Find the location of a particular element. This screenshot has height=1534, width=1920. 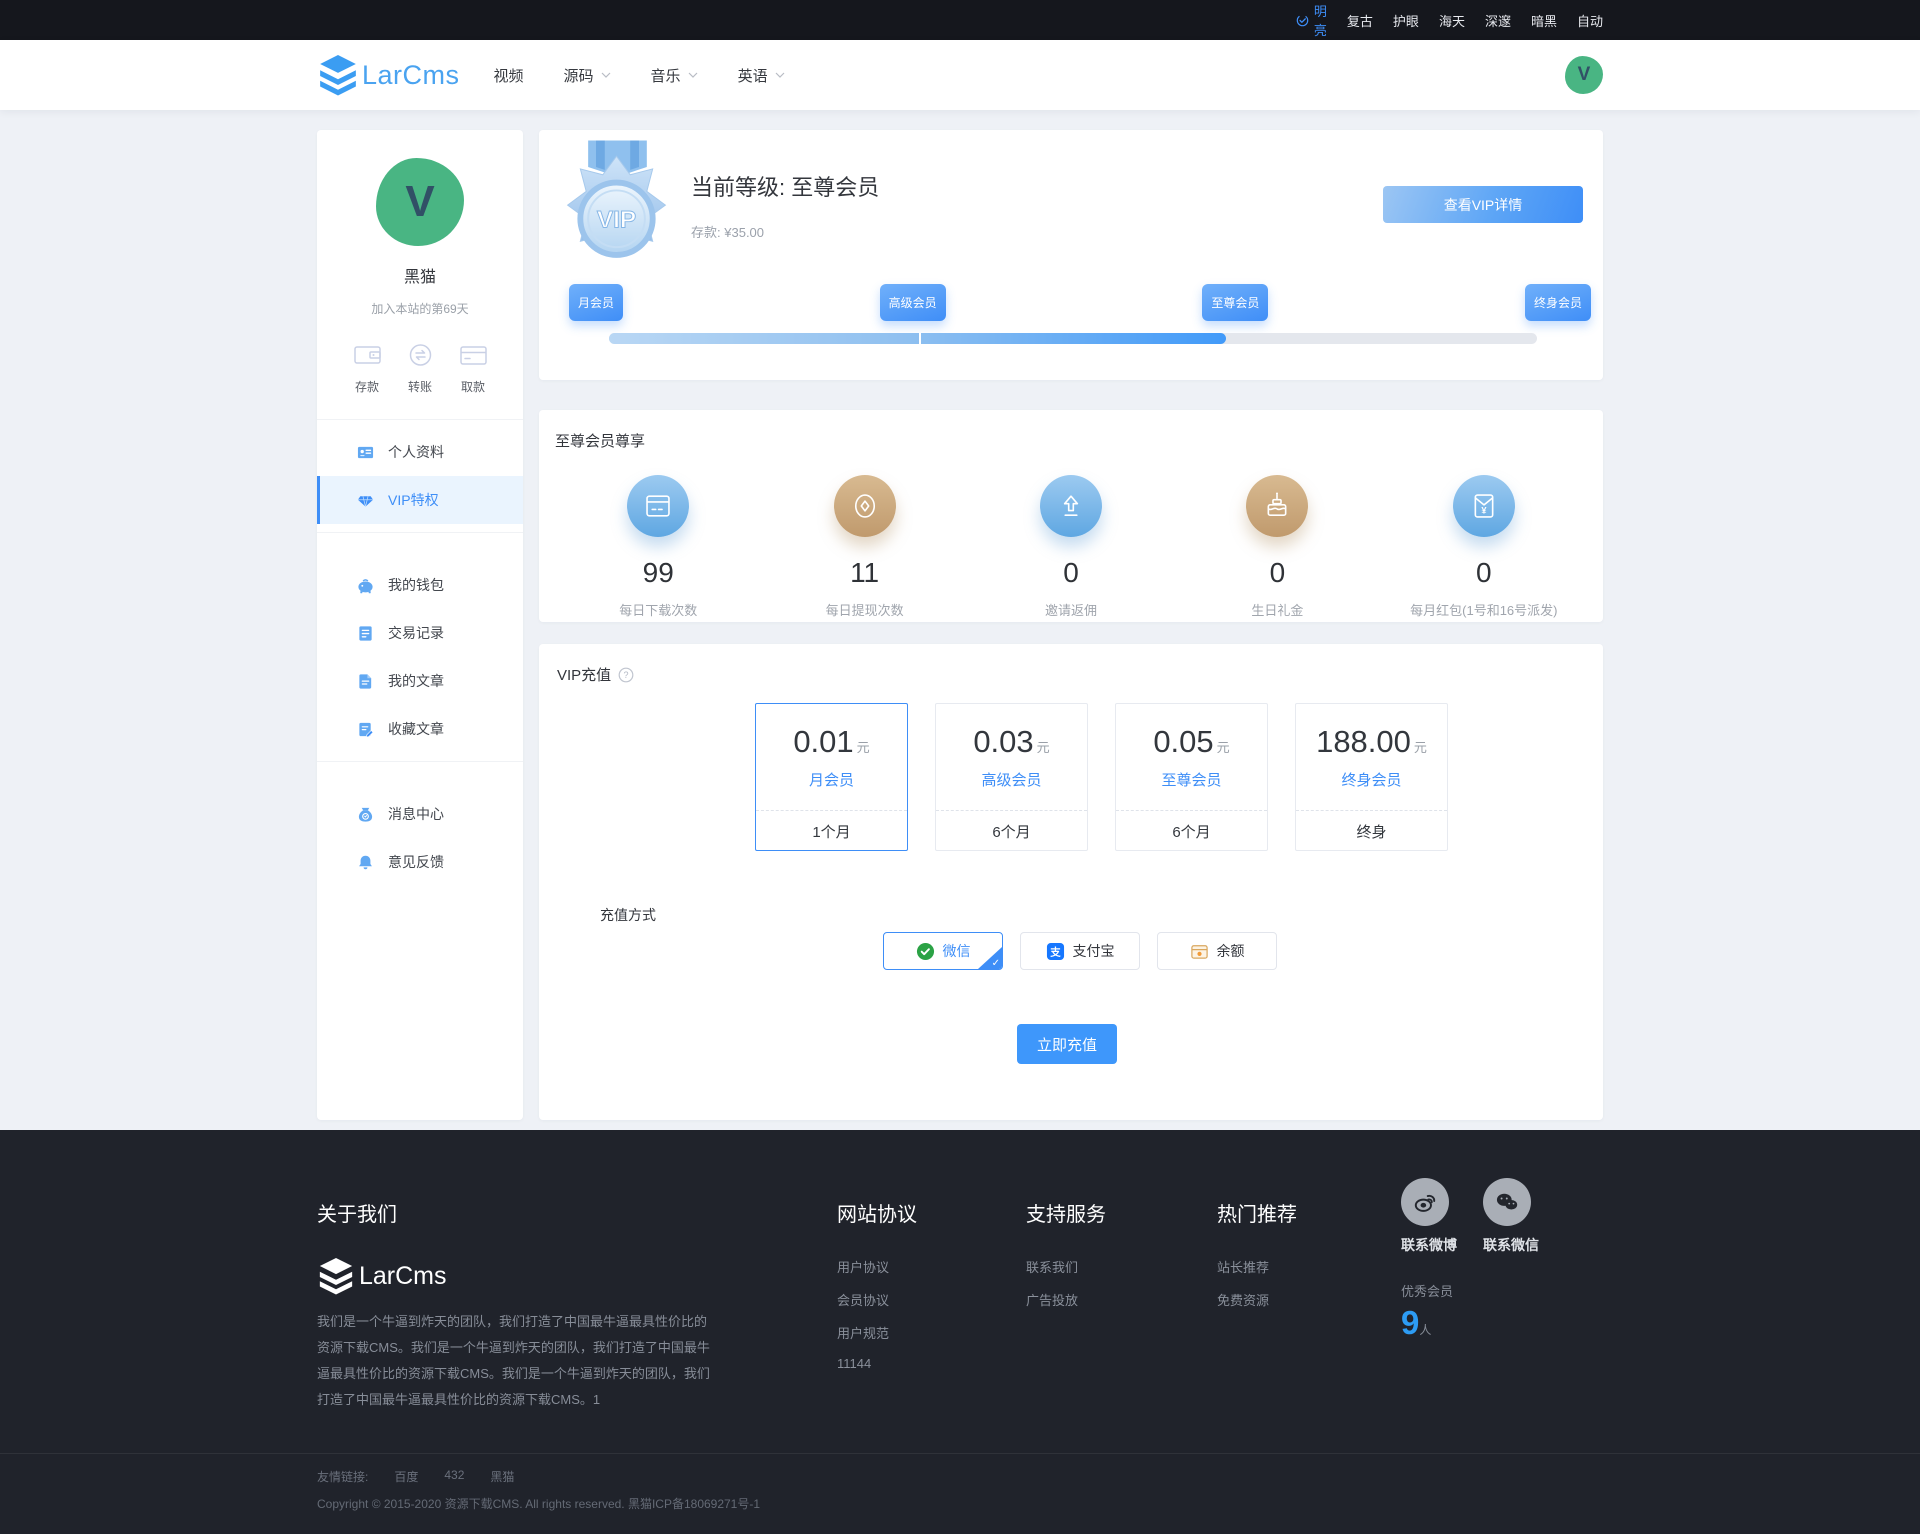

sidebar-item-wallet: 我的钱包 is located at coordinates (420, 585).